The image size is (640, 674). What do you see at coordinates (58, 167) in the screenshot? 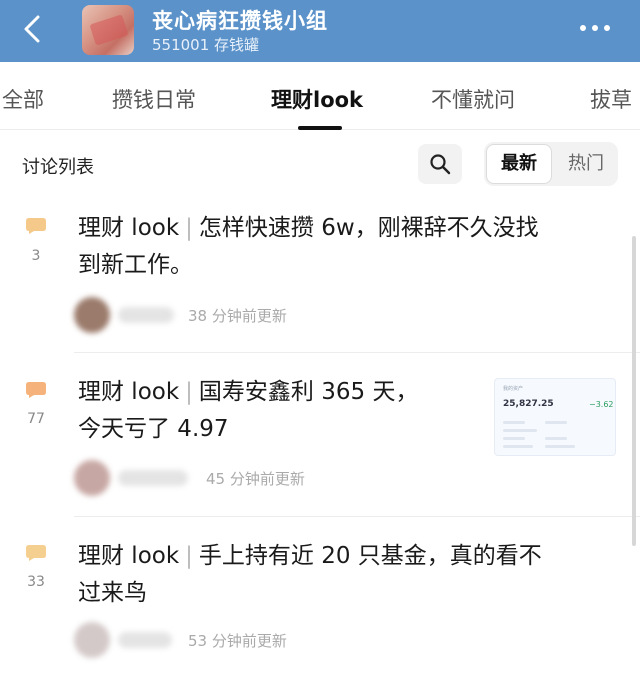
I see `discussion-list-title: 讨论列表` at bounding box center [58, 167].